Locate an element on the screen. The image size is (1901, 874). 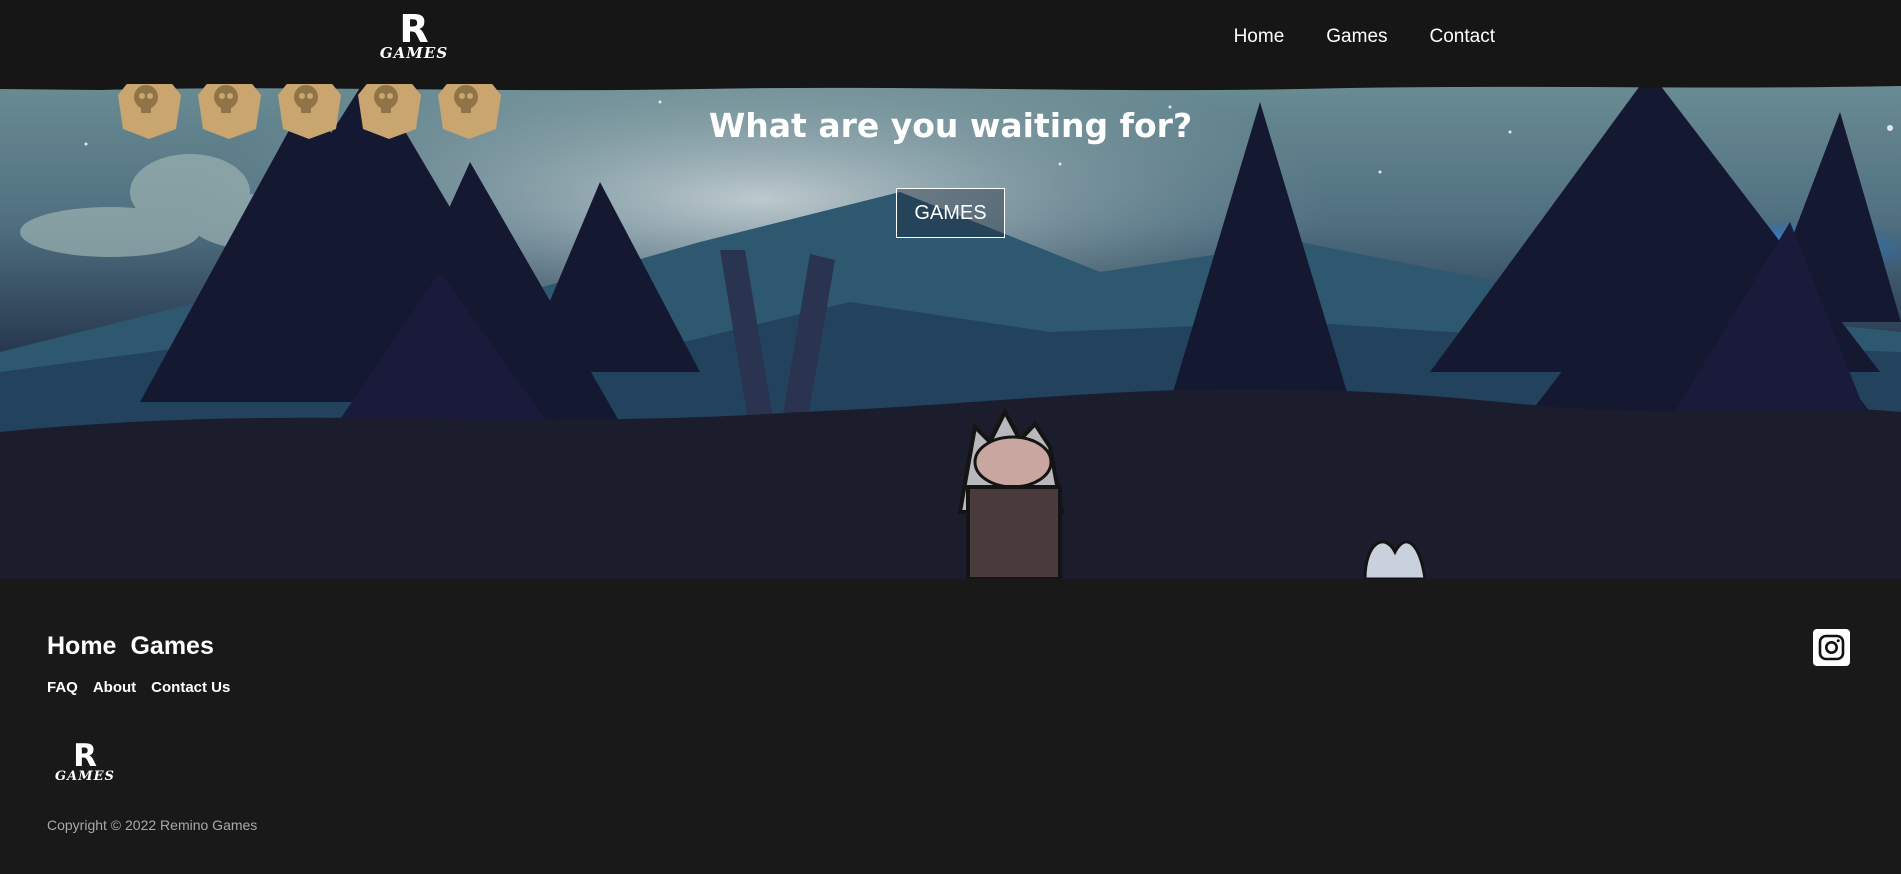
instagram-icon is located at coordinates (1831, 647).